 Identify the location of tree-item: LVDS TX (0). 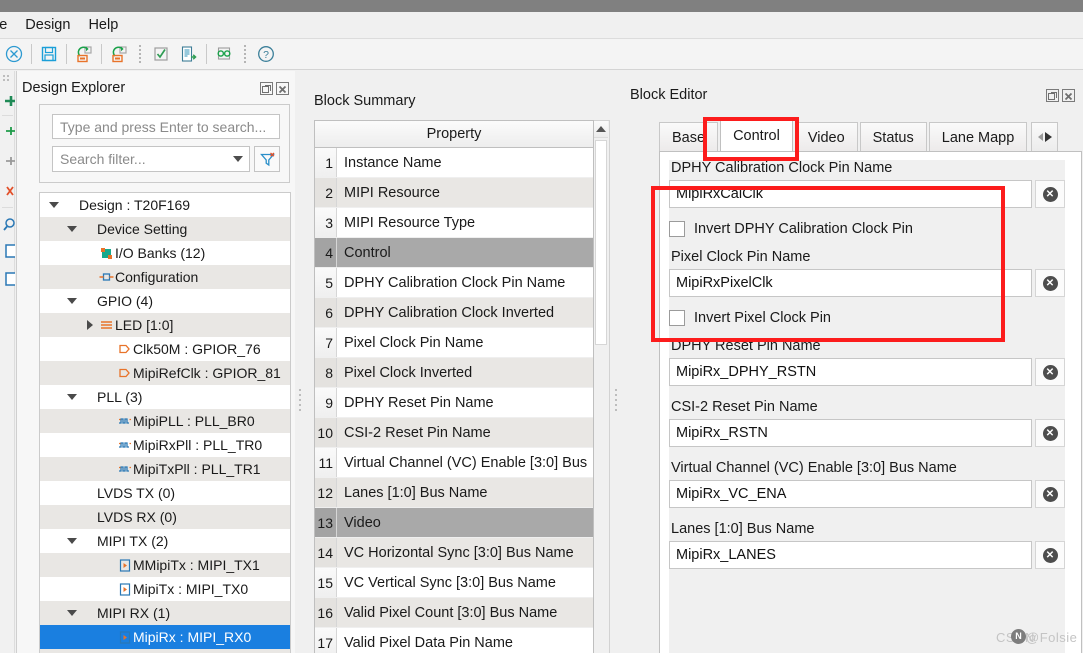
(165, 493).